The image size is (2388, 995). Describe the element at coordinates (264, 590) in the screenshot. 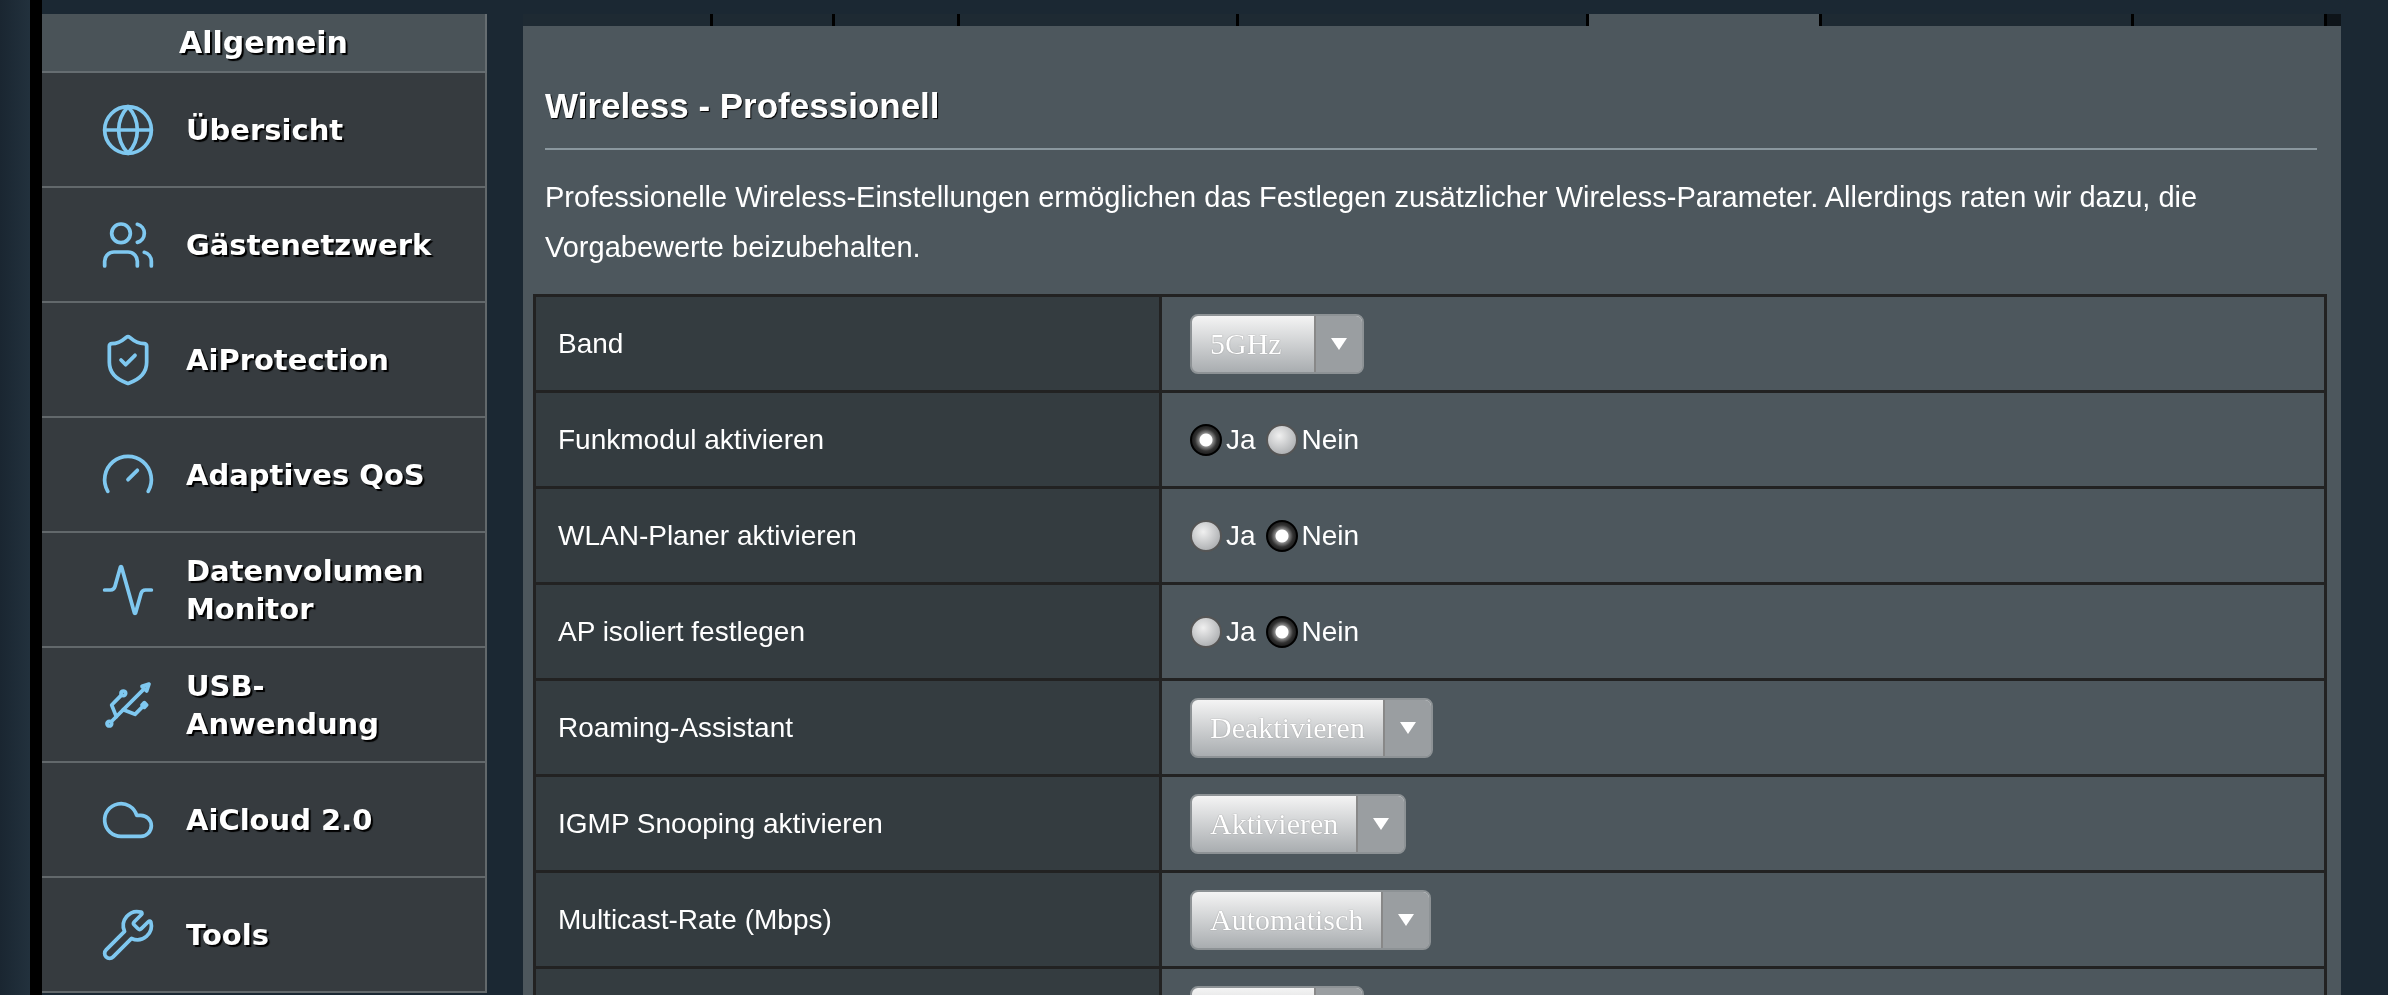

I see `sidebar-item: Datenvolumen Monitor` at that location.